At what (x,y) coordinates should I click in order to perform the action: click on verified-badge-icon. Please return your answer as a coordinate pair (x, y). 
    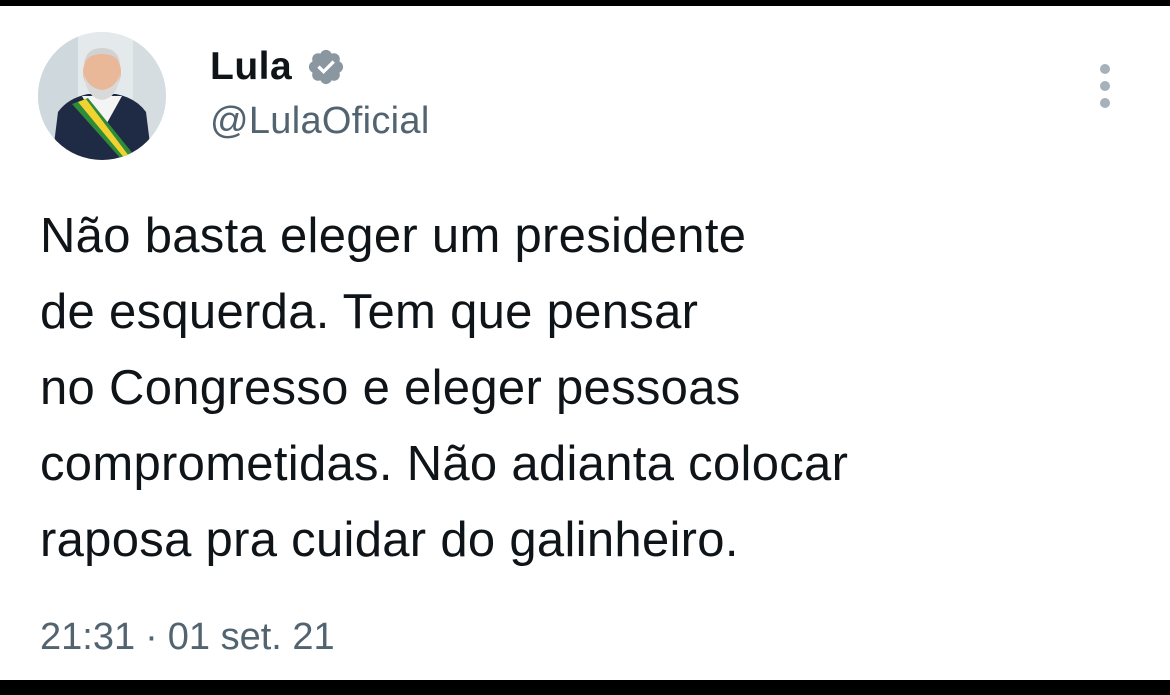
    Looking at the image, I should click on (326, 67).